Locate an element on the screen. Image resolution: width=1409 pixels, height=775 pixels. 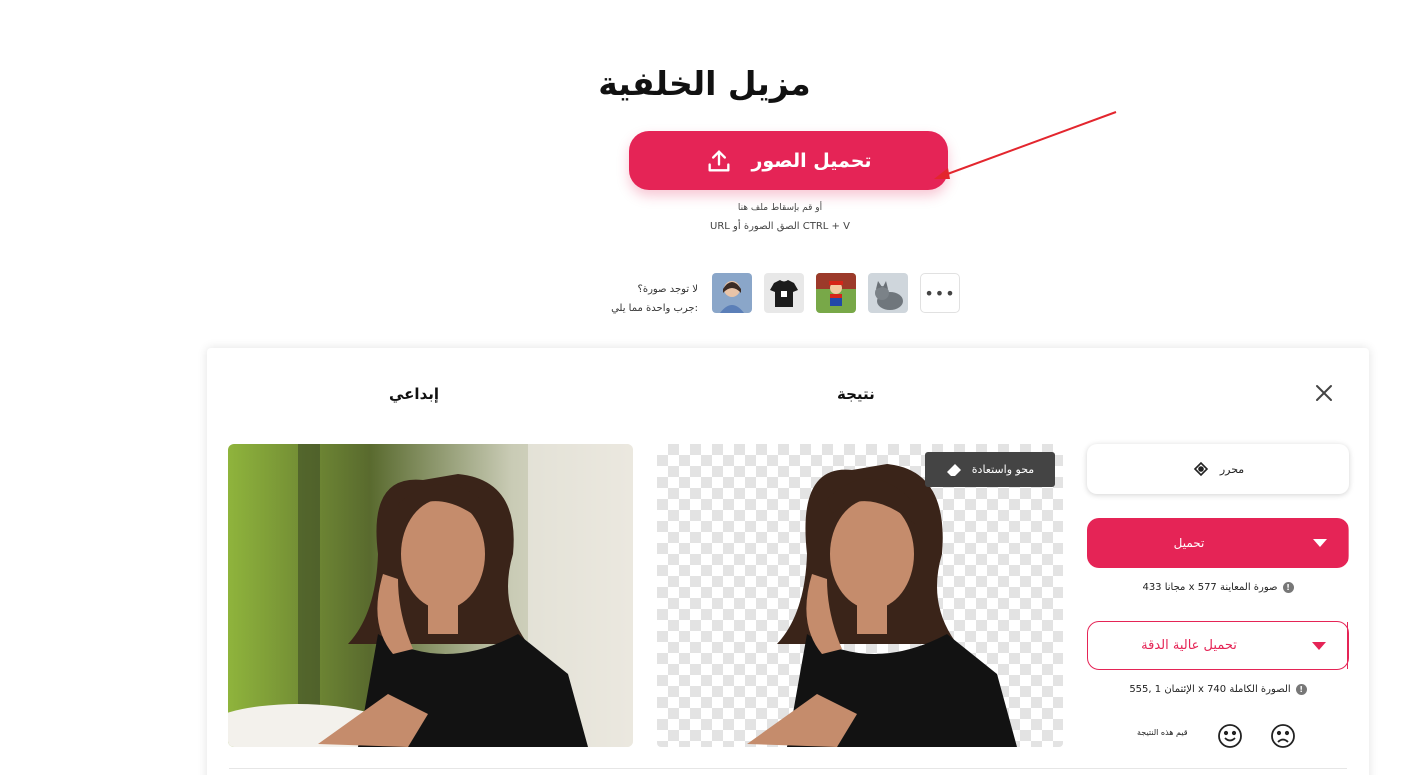
result-image is located at coordinates (860, 595).